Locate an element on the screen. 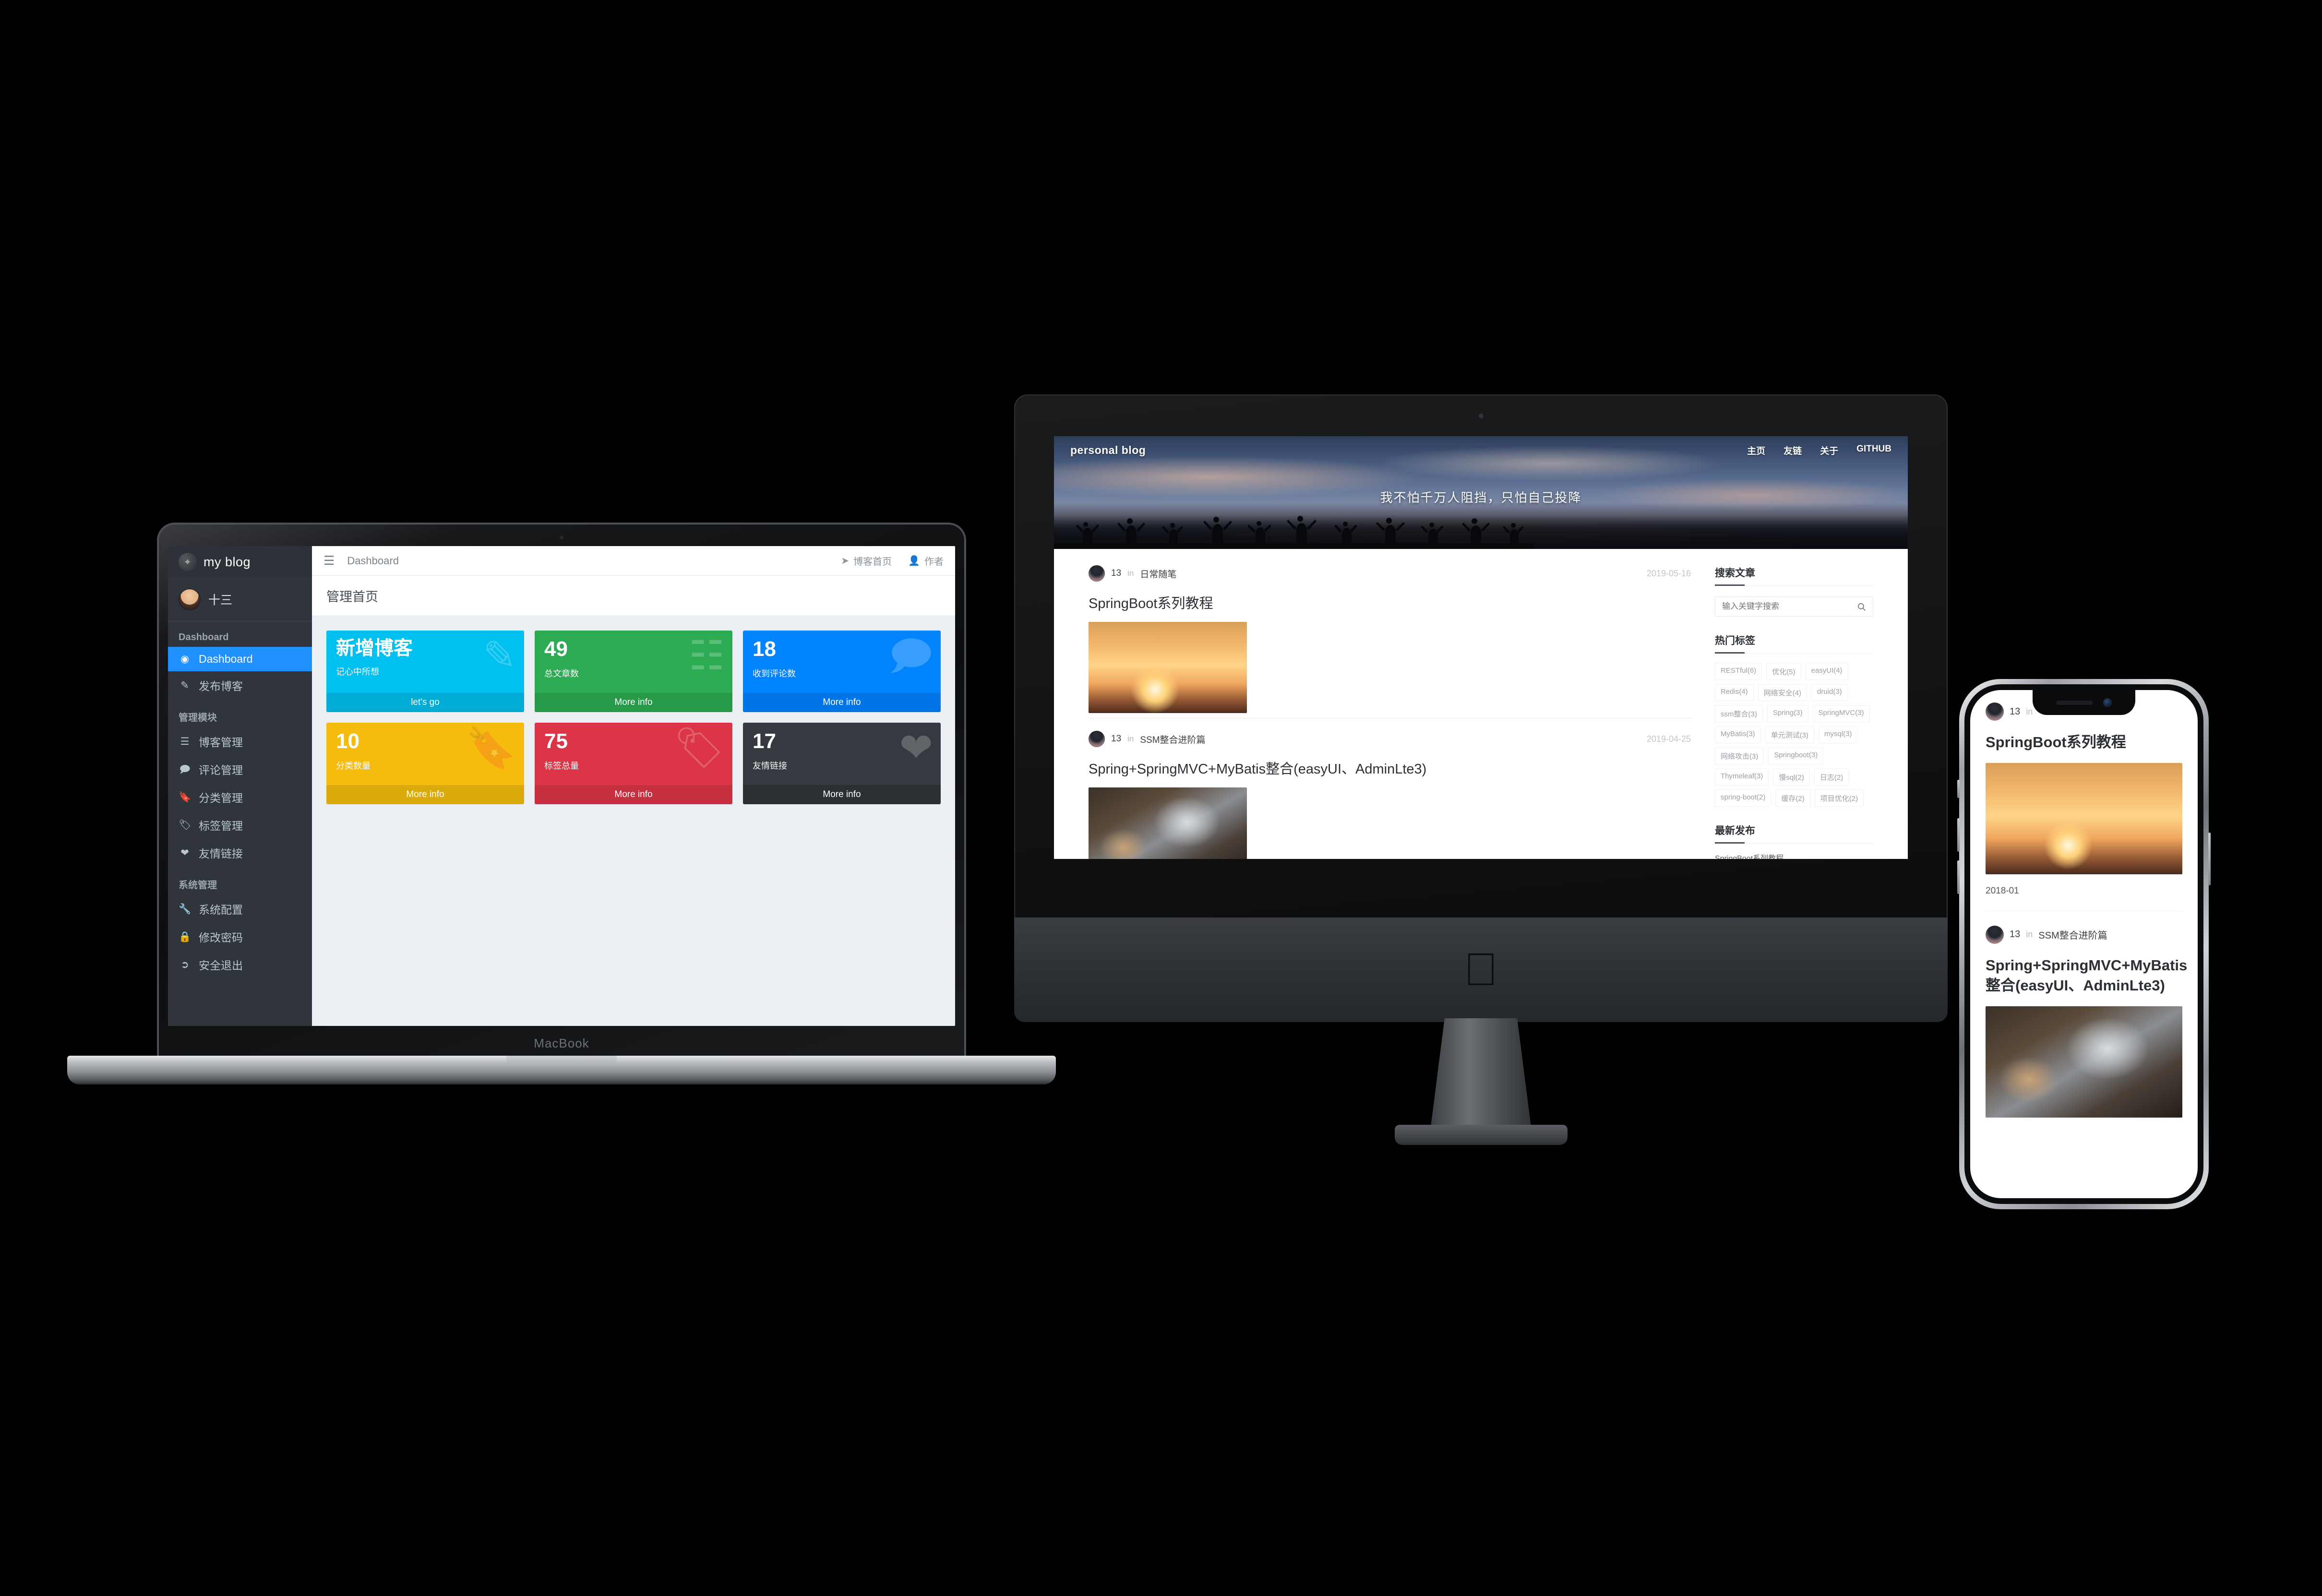 The image size is (2322, 1596). mobile-post-item: 13 in SpringBoot系列教程 2018-01 is located at coordinates (2084, 799).